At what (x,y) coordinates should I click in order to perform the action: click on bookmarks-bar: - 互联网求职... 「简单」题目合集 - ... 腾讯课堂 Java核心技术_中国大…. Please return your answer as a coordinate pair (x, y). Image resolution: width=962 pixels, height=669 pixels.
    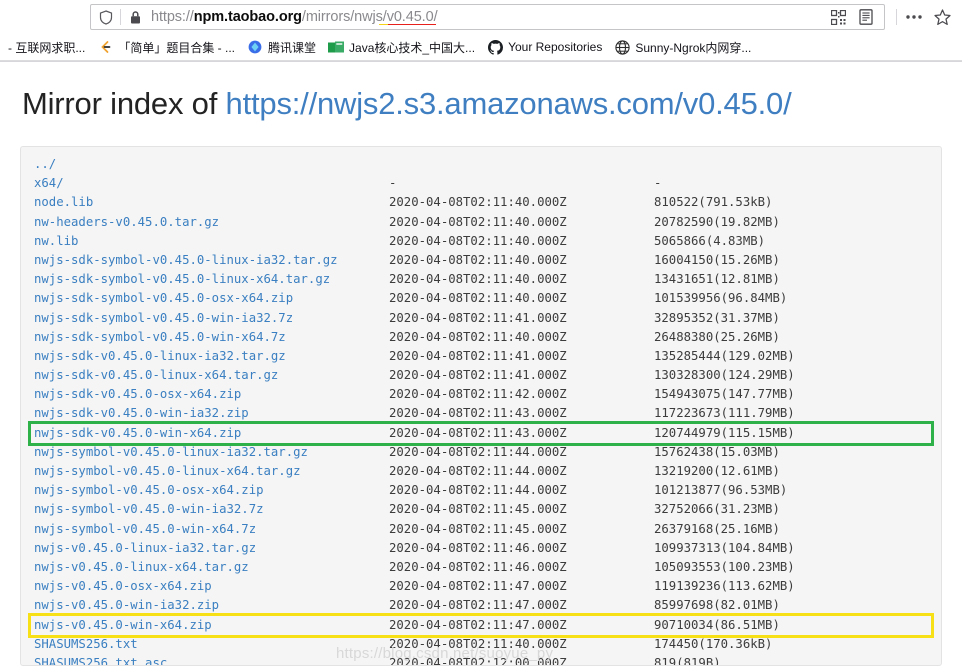
    Looking at the image, I should click on (481, 47).